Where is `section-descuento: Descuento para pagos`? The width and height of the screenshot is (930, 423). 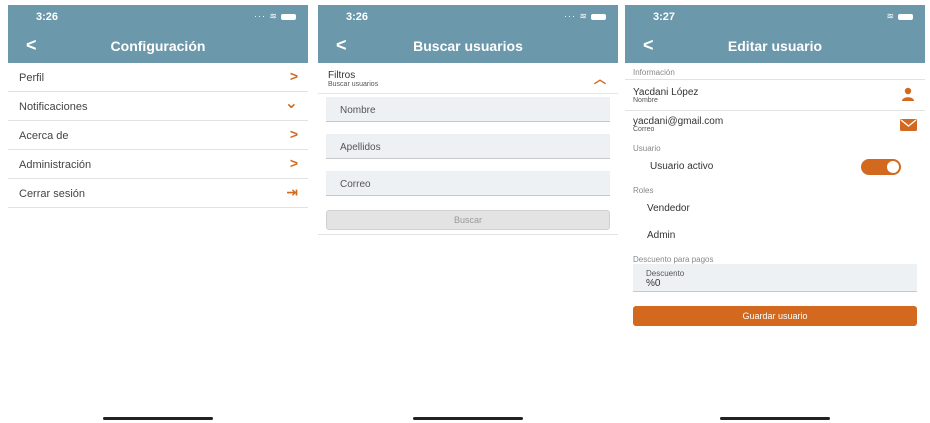 section-descuento: Descuento para pagos is located at coordinates (673, 259).